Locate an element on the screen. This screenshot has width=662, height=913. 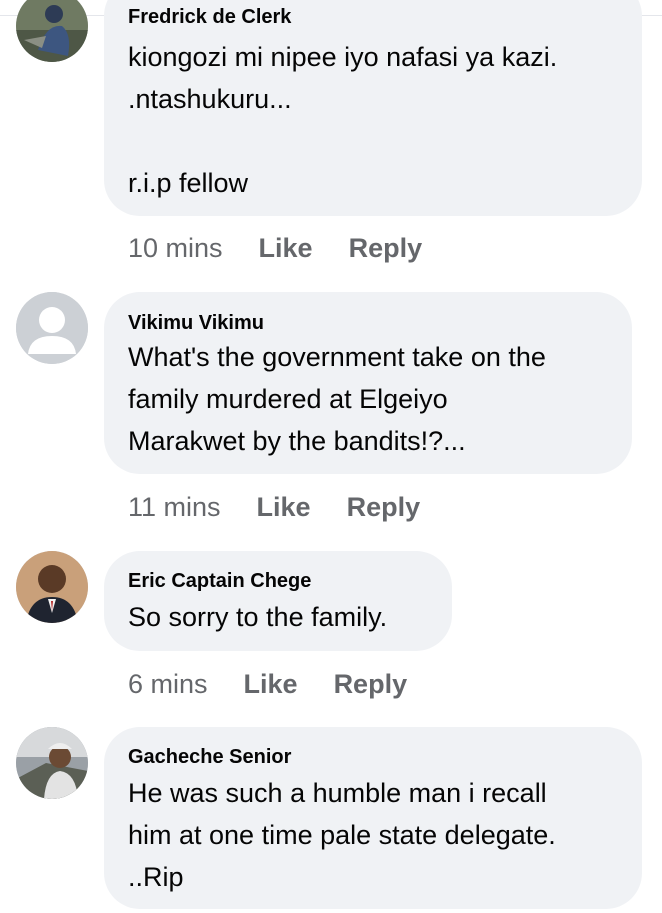
comment-author: Vikimu Vikimu is located at coordinates (196, 323).